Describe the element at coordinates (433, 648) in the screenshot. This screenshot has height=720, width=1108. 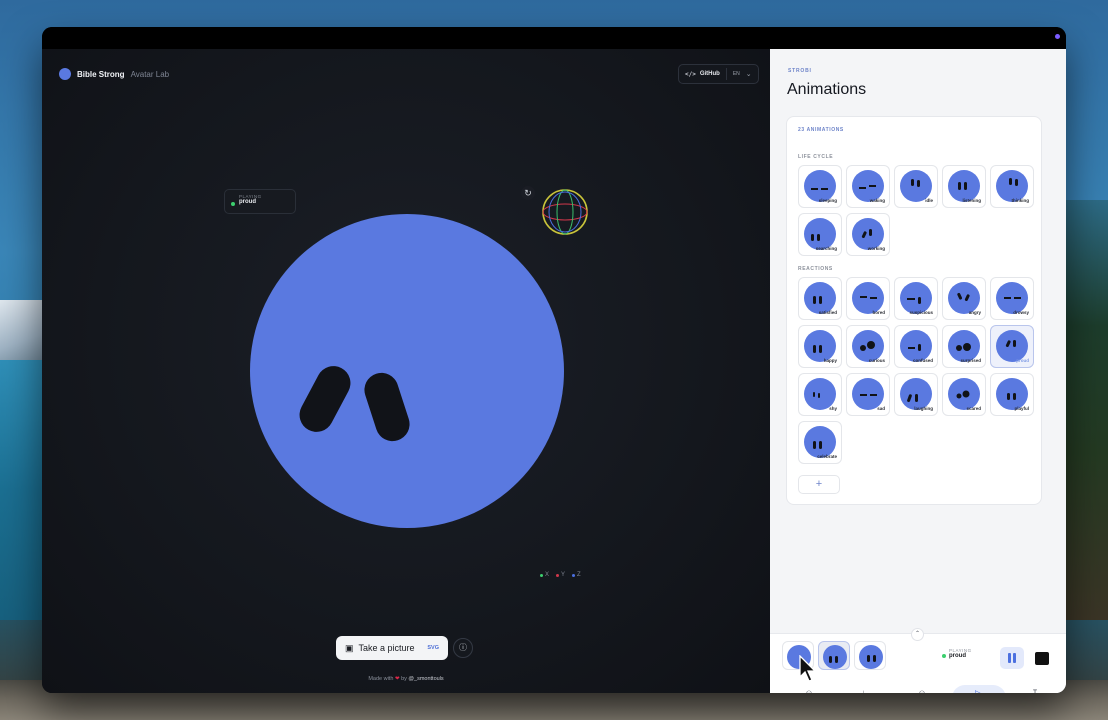
I see `format-badge: SVG` at that location.